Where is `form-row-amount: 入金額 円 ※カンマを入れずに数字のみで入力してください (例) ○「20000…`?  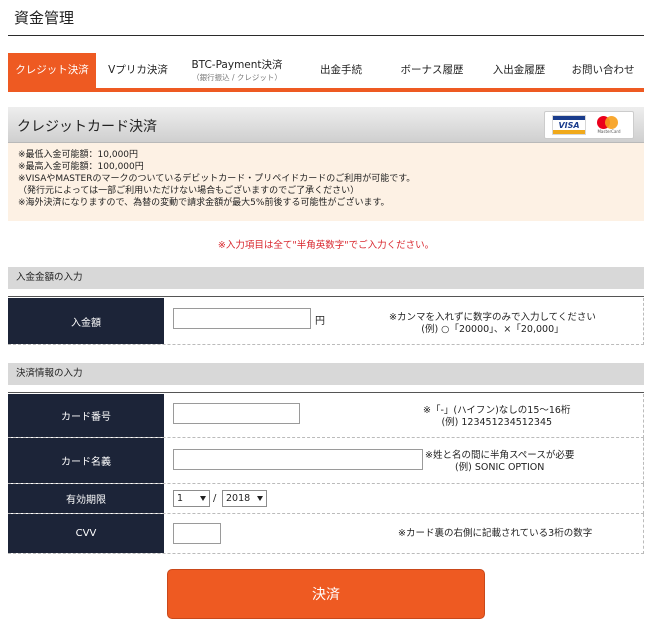
form-row-amount: 入金額 円 ※カンマを入れずに数字のみで入力してください (例) ○「20000… is located at coordinates (326, 321).